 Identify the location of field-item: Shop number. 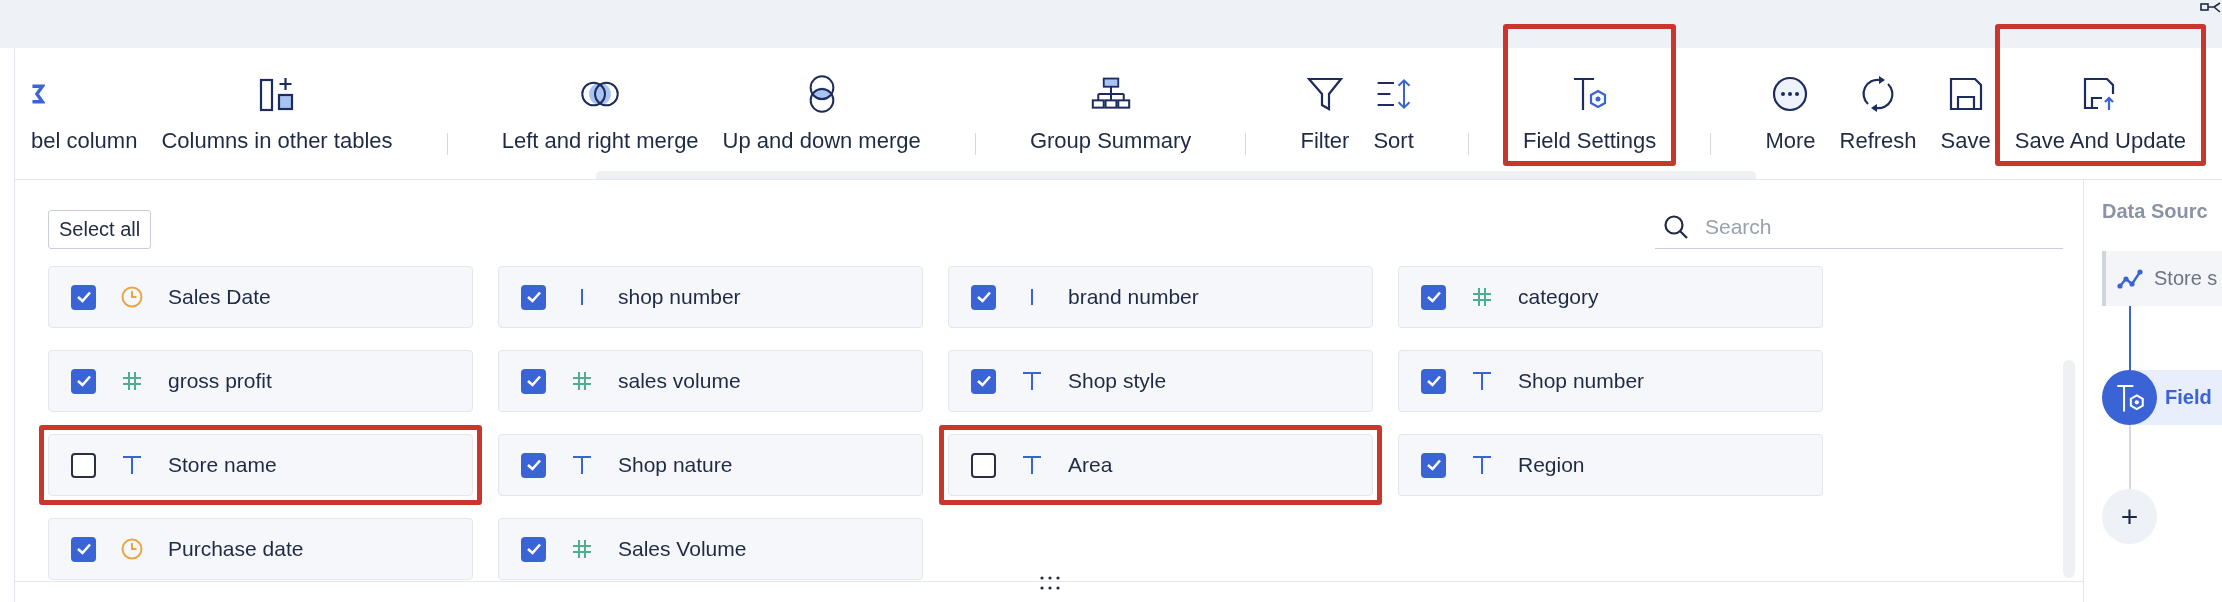
(1610, 381).